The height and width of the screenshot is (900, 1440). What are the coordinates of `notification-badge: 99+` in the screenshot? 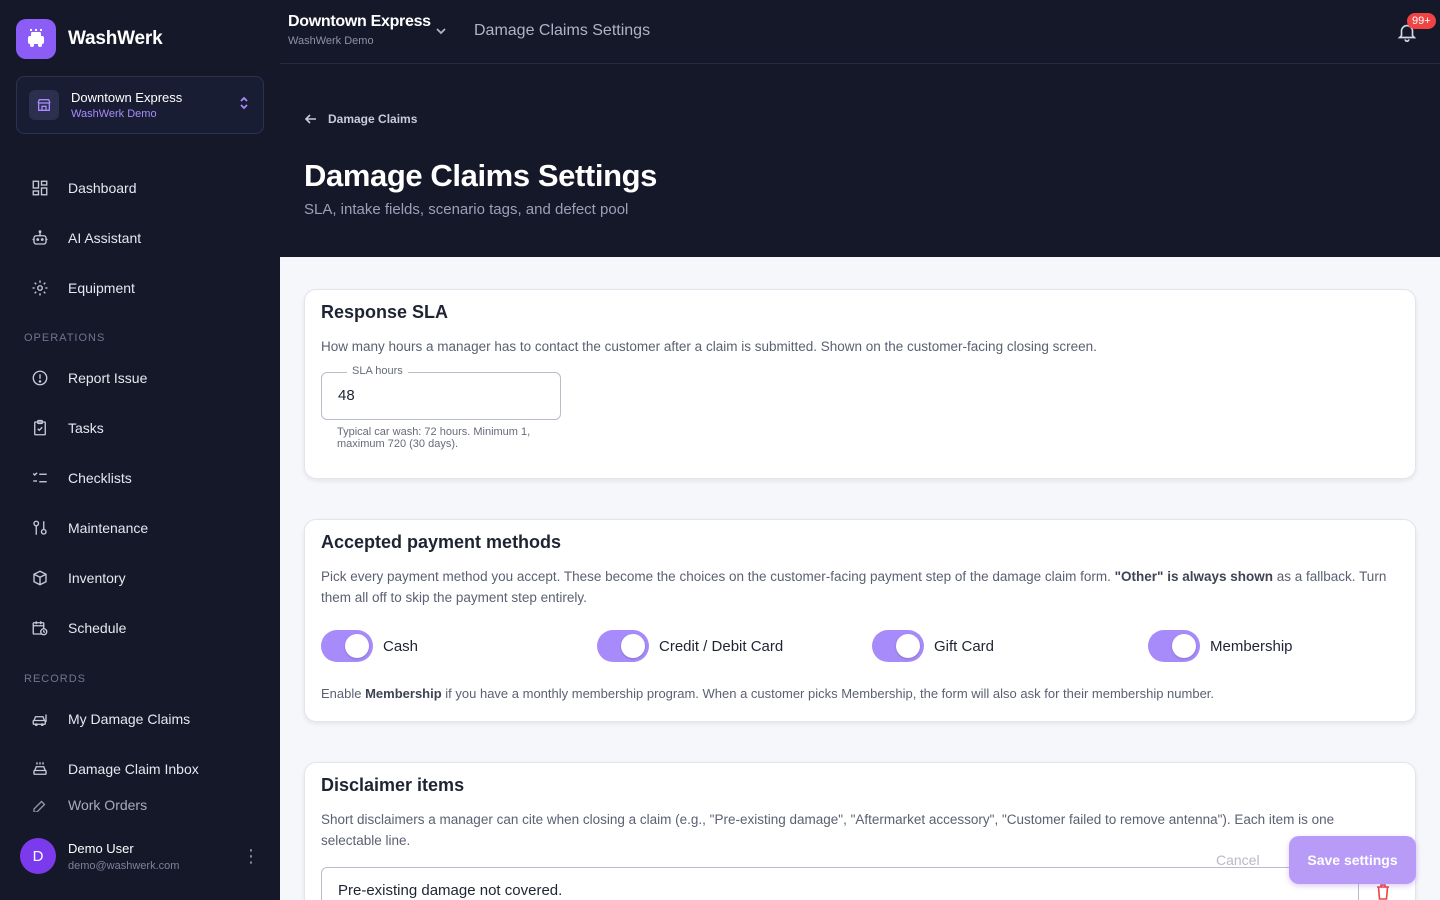 It's located at (1421, 21).